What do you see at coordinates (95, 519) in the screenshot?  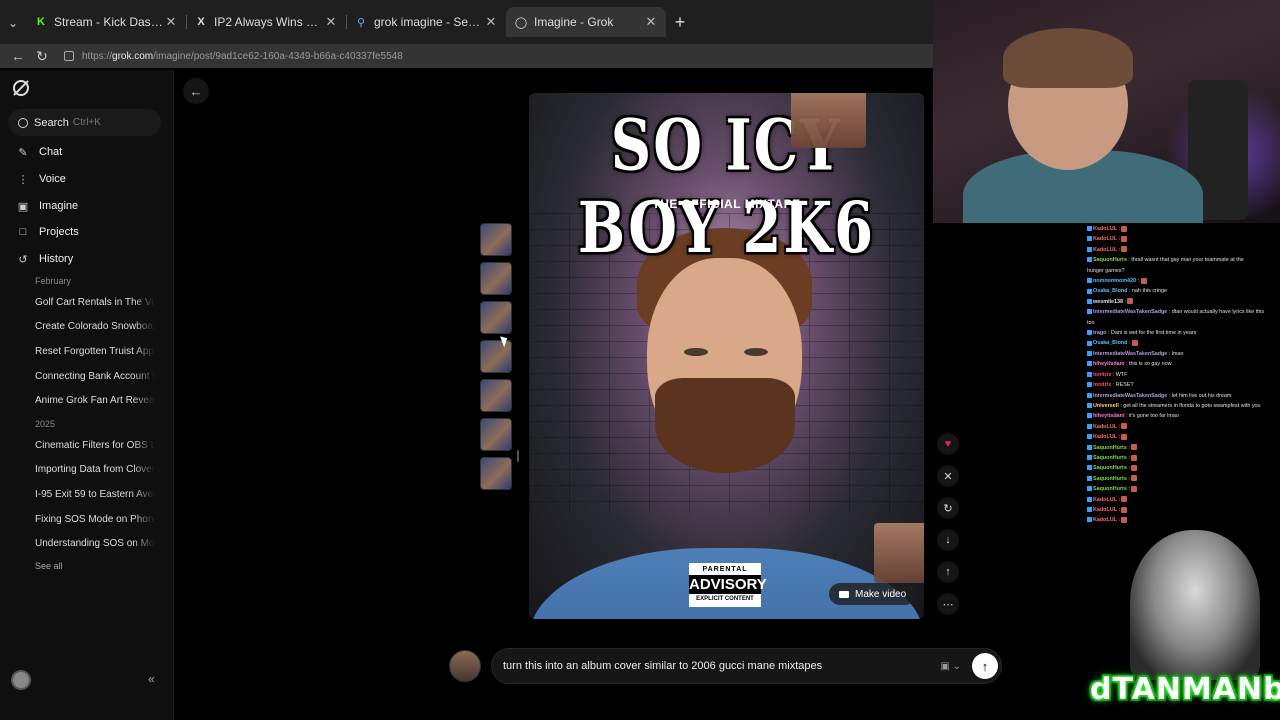 I see `history-item: Fixing SOS Mode on Phone` at bounding box center [95, 519].